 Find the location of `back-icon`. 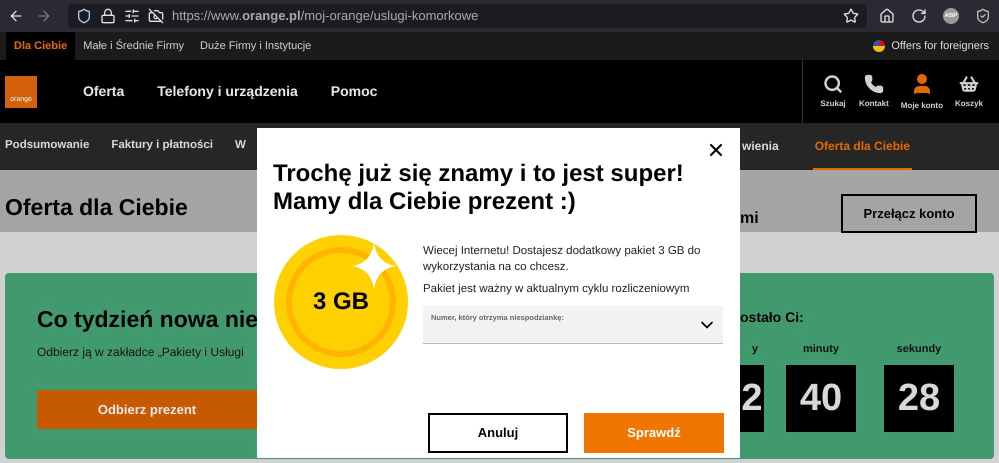

back-icon is located at coordinates (16, 16).